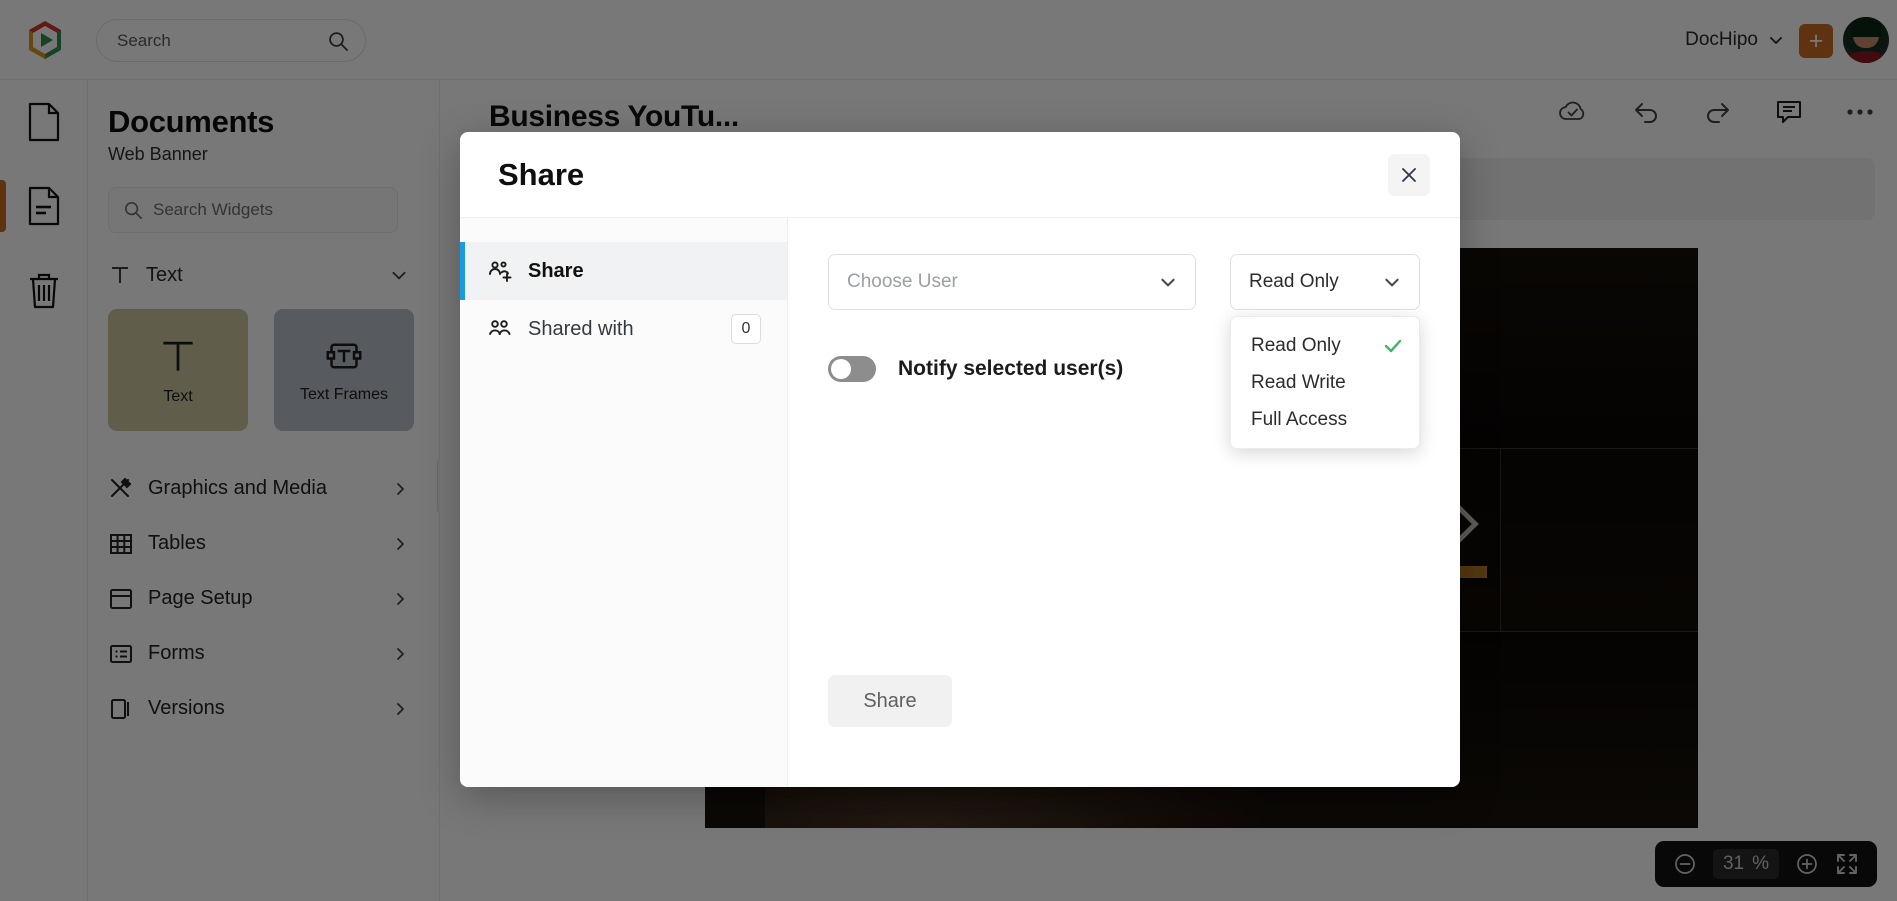 This screenshot has height=901, width=1897. What do you see at coordinates (501, 329) in the screenshot?
I see `people-icon` at bounding box center [501, 329].